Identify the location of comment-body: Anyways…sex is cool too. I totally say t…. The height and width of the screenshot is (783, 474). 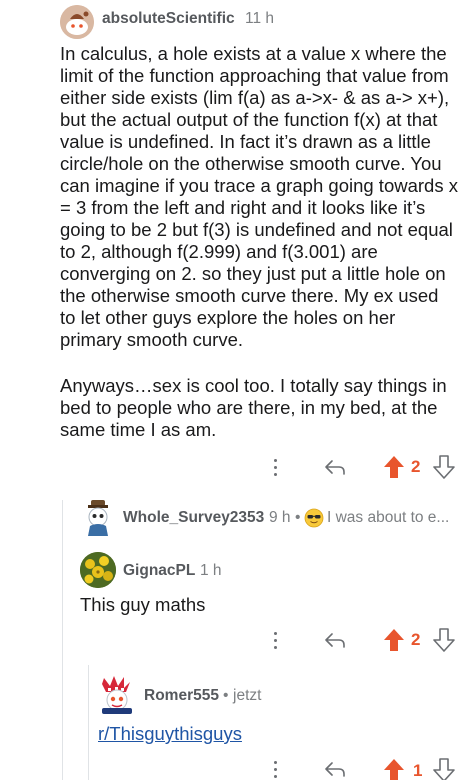
(253, 407).